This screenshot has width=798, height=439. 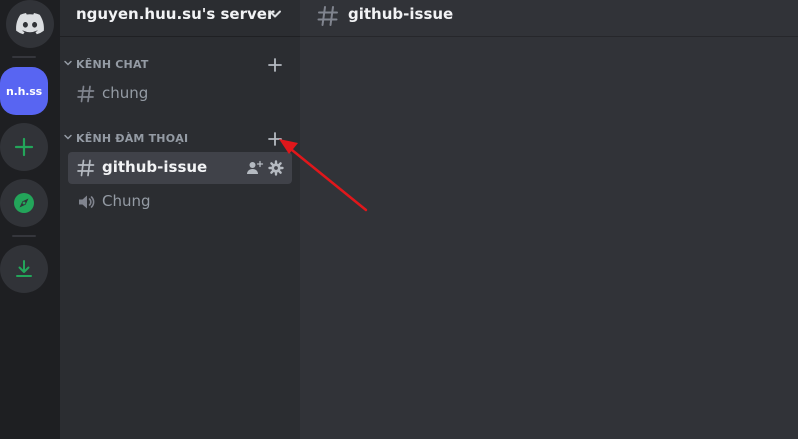 I want to click on explore-servers-button, so click(x=24, y=203).